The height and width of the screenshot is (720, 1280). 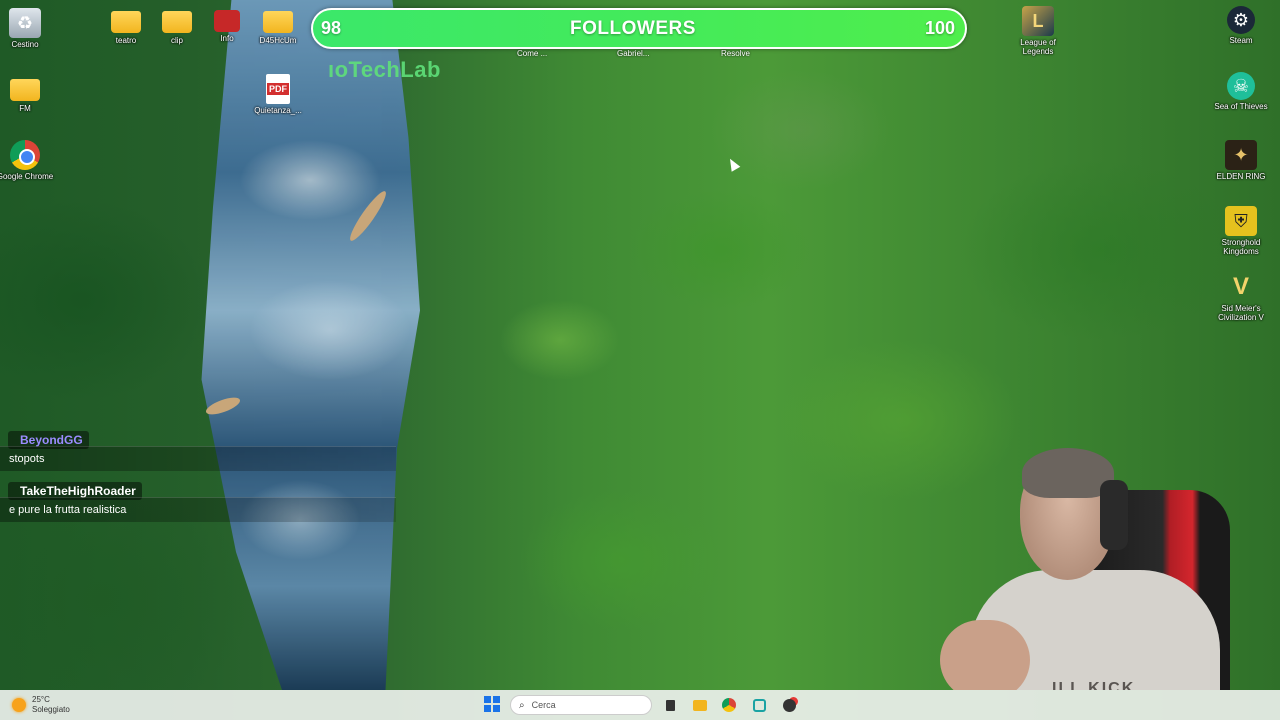 I want to click on chat-message: stopots, so click(x=198, y=458).